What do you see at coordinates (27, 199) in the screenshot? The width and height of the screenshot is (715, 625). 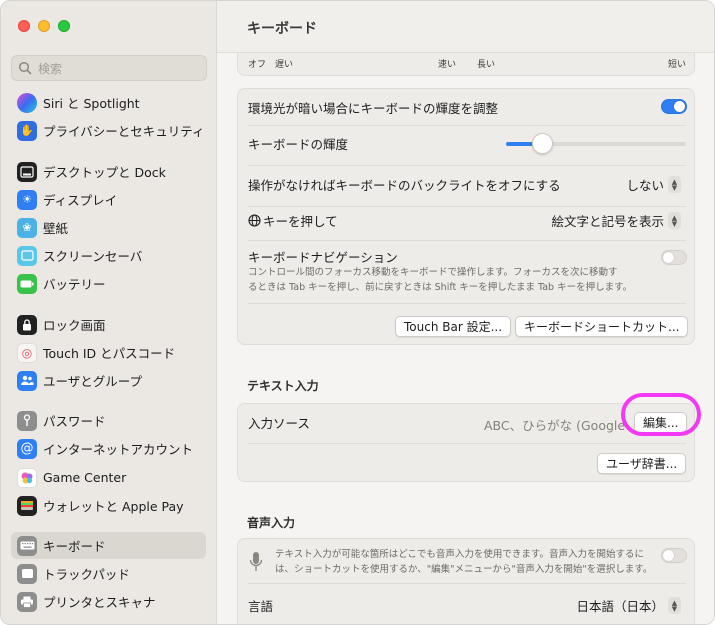 I see `display-icon: ☀` at bounding box center [27, 199].